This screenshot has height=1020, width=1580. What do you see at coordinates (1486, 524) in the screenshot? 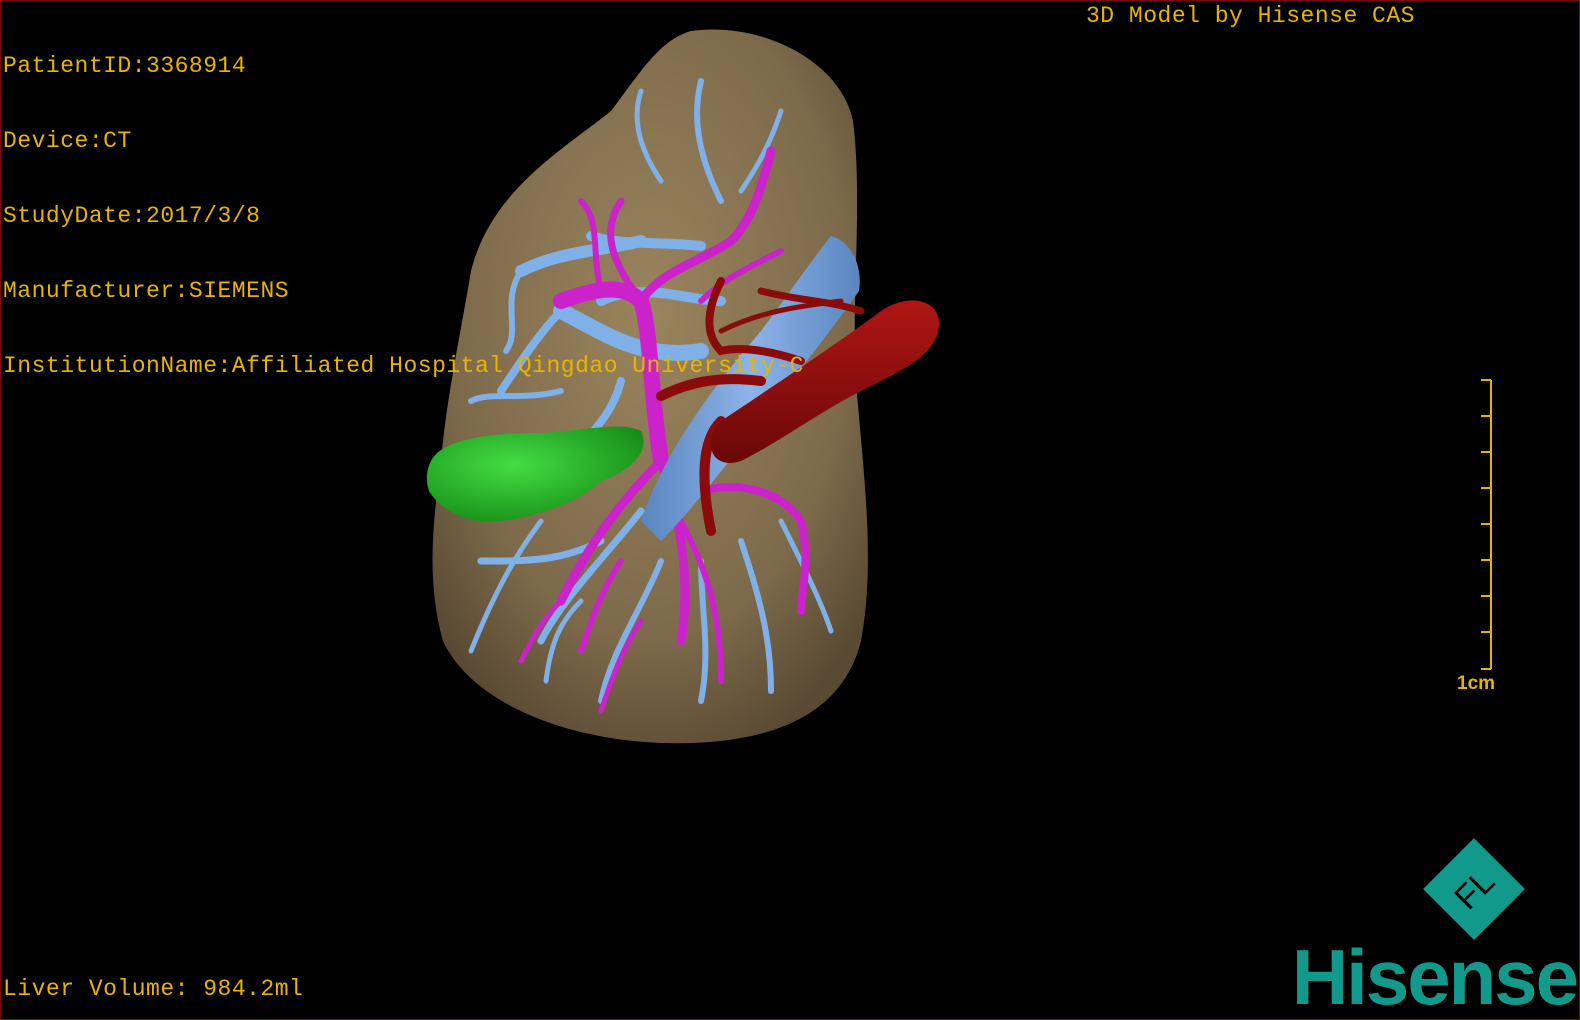
I see `scale-bar` at bounding box center [1486, 524].